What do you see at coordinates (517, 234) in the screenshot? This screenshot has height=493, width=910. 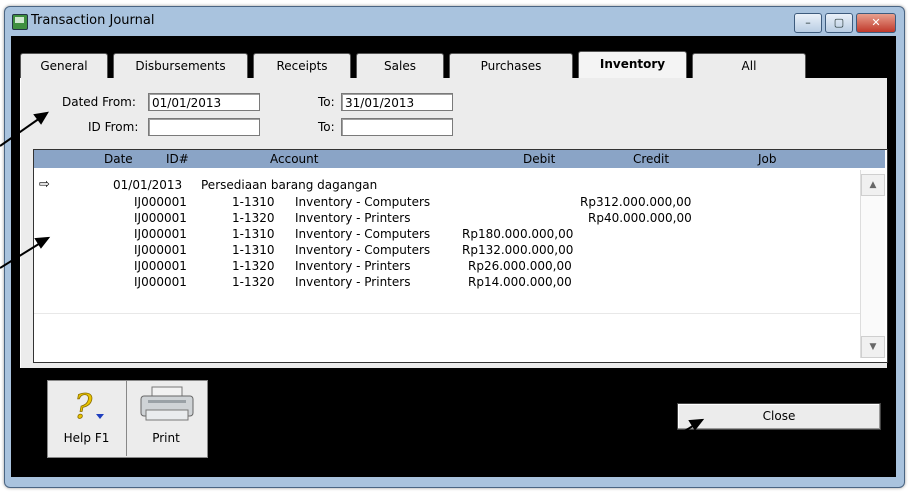 I see `row-debit: Rp180.000.000,00` at bounding box center [517, 234].